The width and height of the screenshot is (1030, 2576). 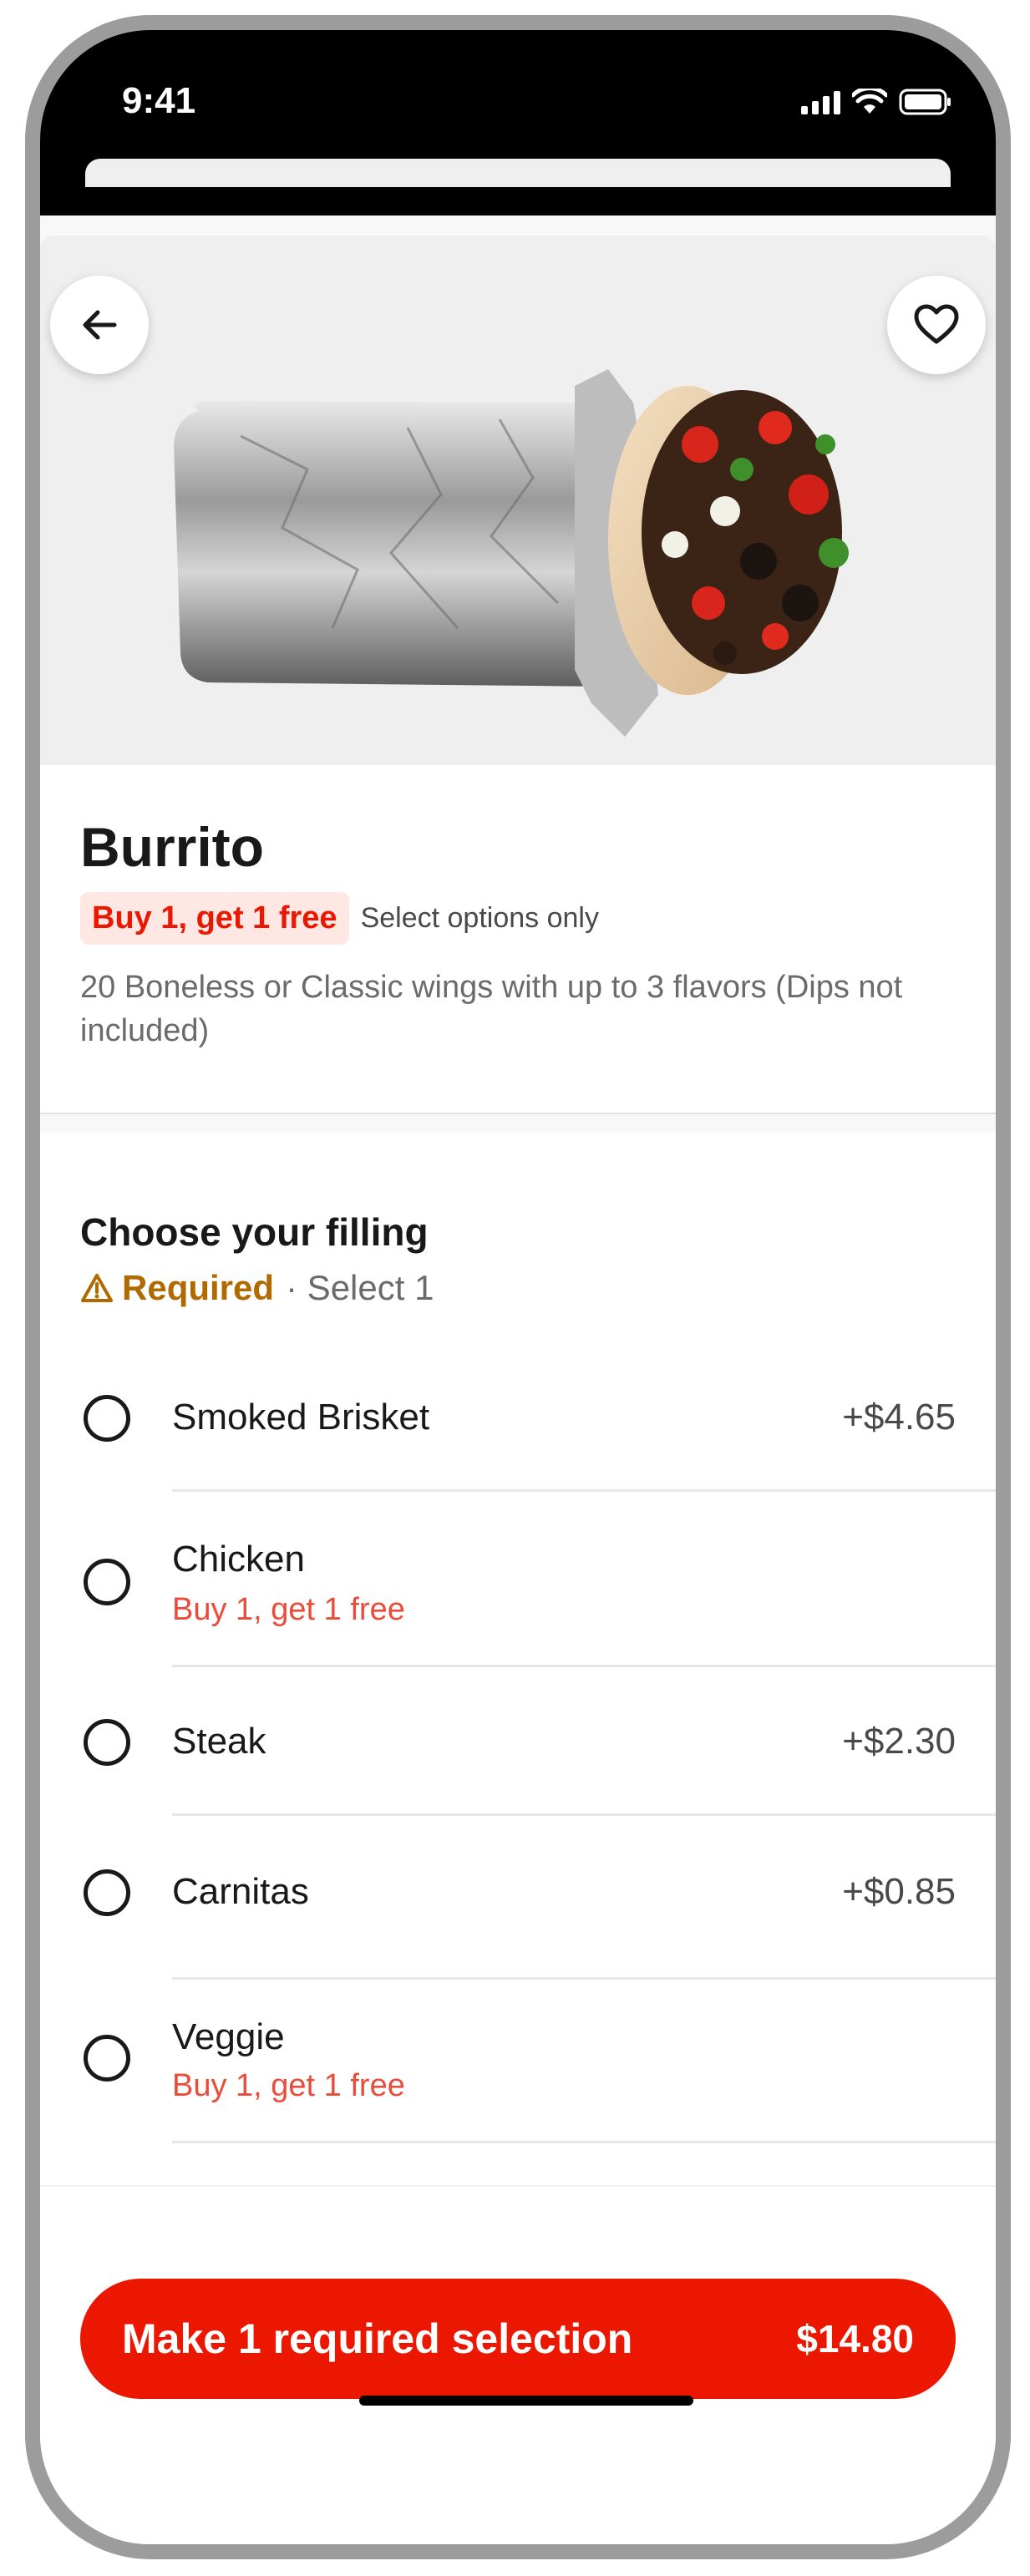 I want to click on option-row-veggie: Veggie Buy 1, get 1 free, so click(x=518, y=2061).